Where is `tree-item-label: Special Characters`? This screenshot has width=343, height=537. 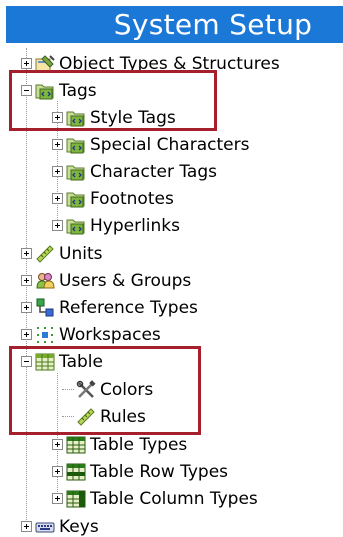 tree-item-label: Special Characters is located at coordinates (170, 144).